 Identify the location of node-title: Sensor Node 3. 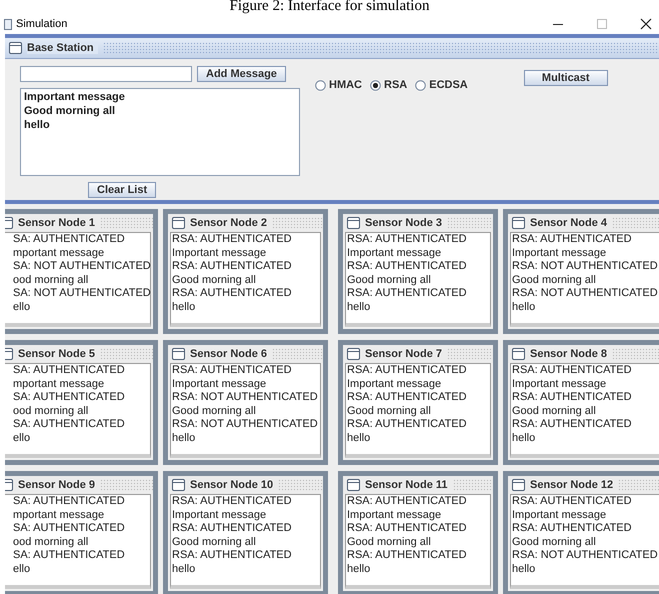
(403, 223).